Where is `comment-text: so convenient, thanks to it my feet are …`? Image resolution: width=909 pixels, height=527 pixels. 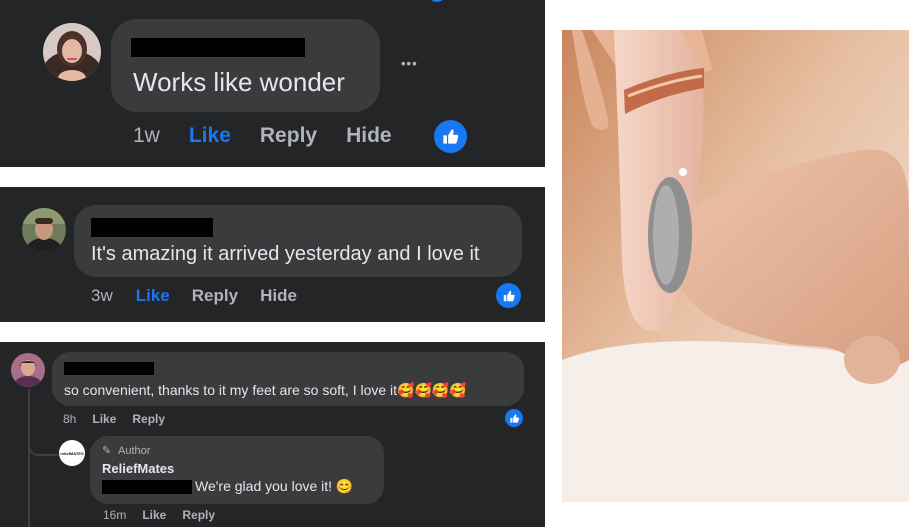
comment-text: so convenient, thanks to it my feet are … is located at coordinates (265, 390).